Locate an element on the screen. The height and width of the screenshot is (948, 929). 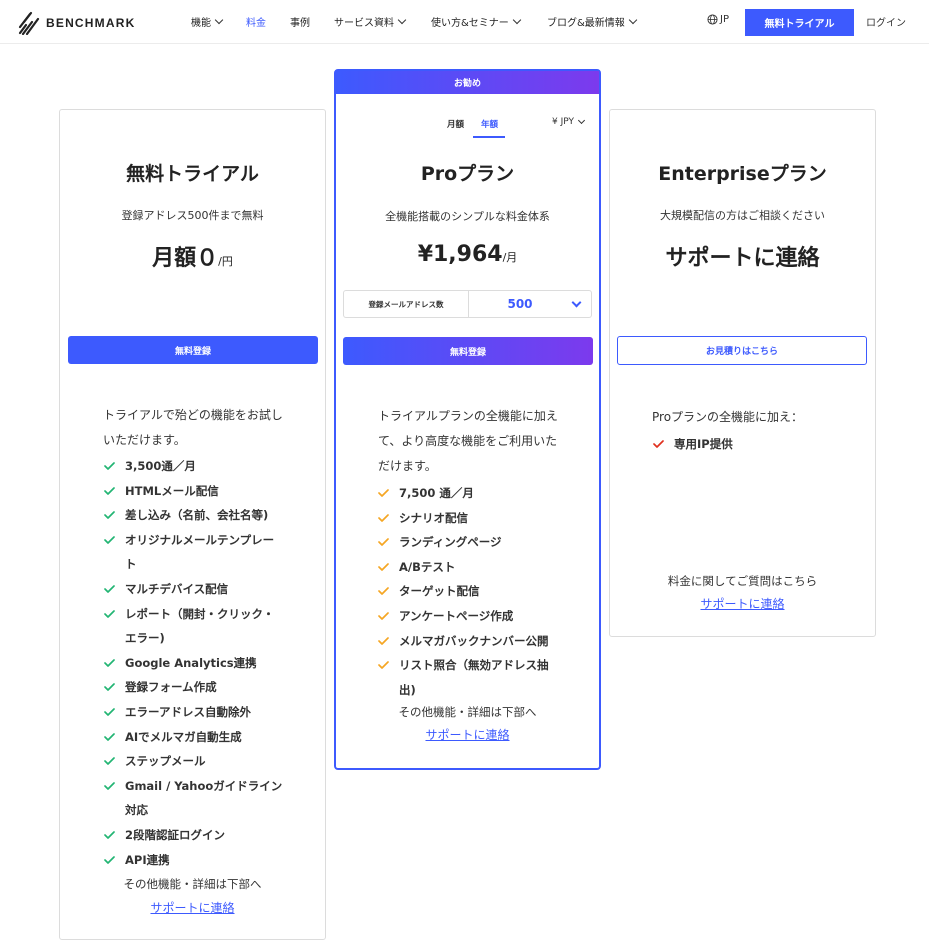
nav-item-blog: ブログ&最新情報 is located at coordinates (592, 21).